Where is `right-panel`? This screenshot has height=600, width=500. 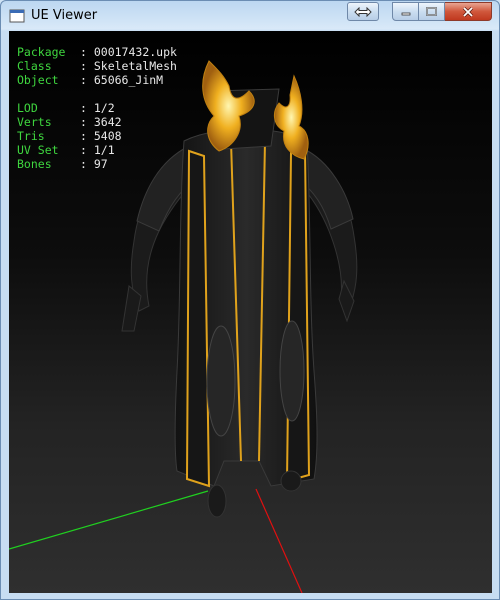
right-panel is located at coordinates (298, 315).